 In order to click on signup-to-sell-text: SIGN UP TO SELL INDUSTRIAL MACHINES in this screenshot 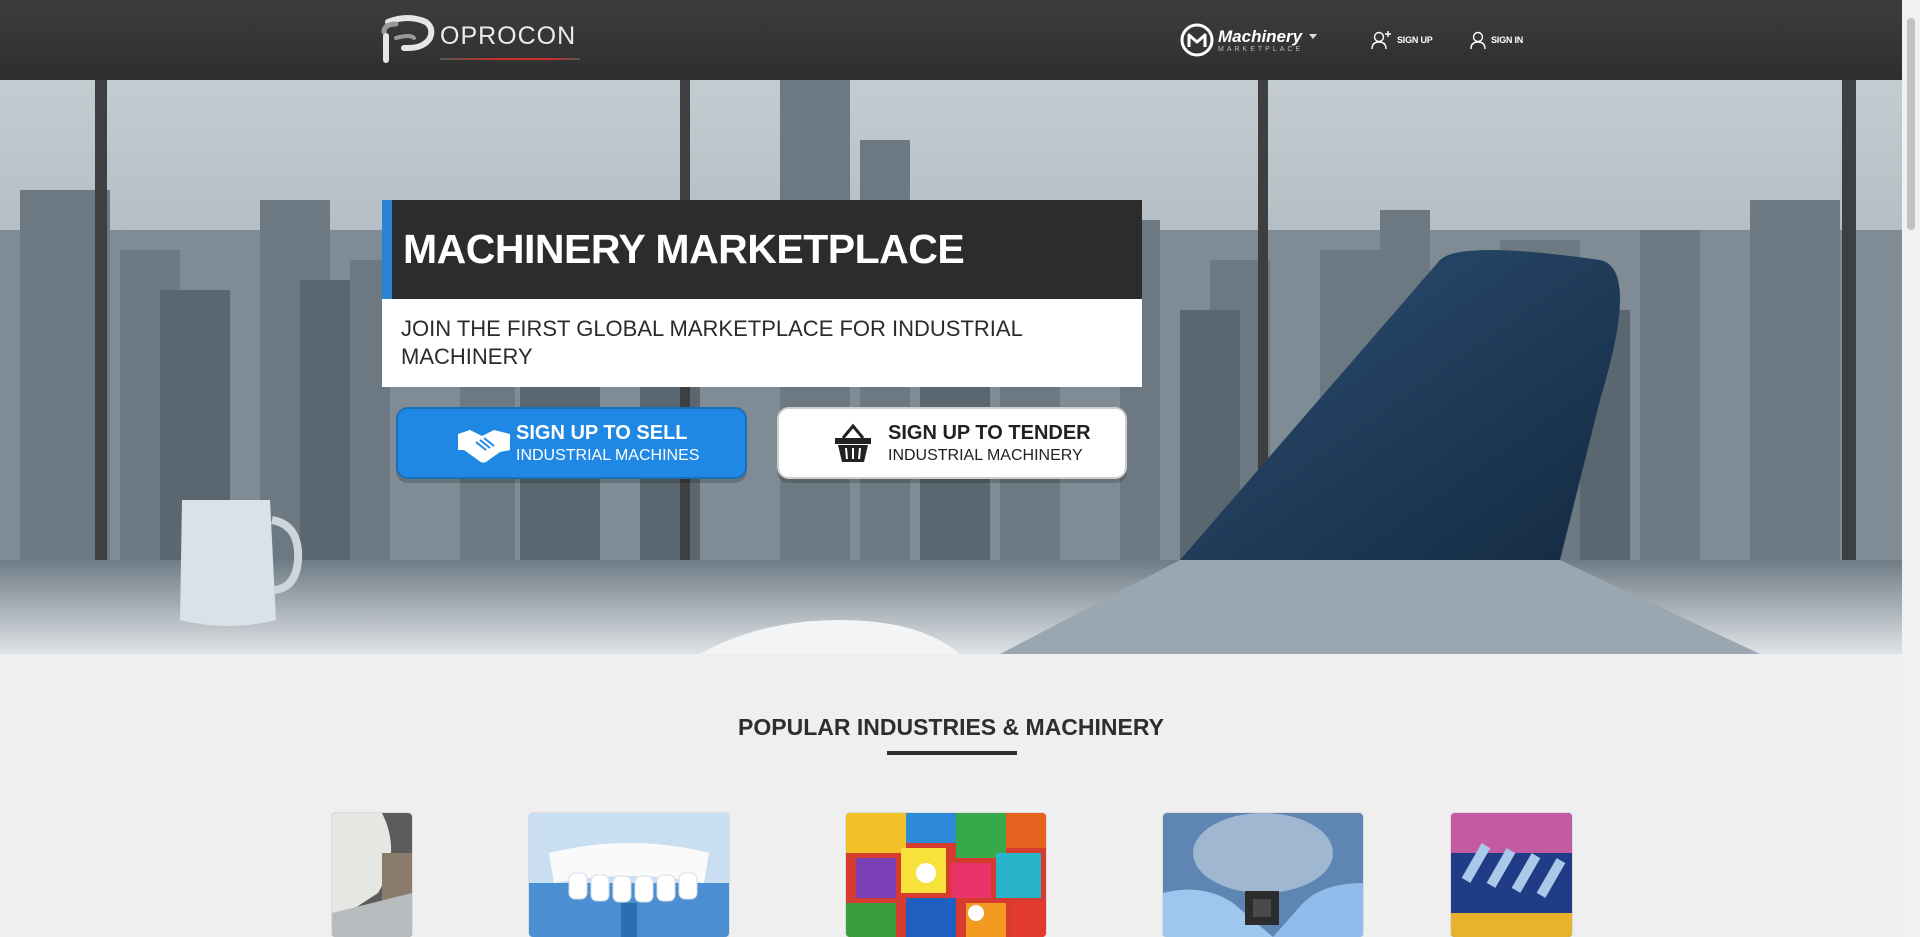, I will do `click(607, 443)`.